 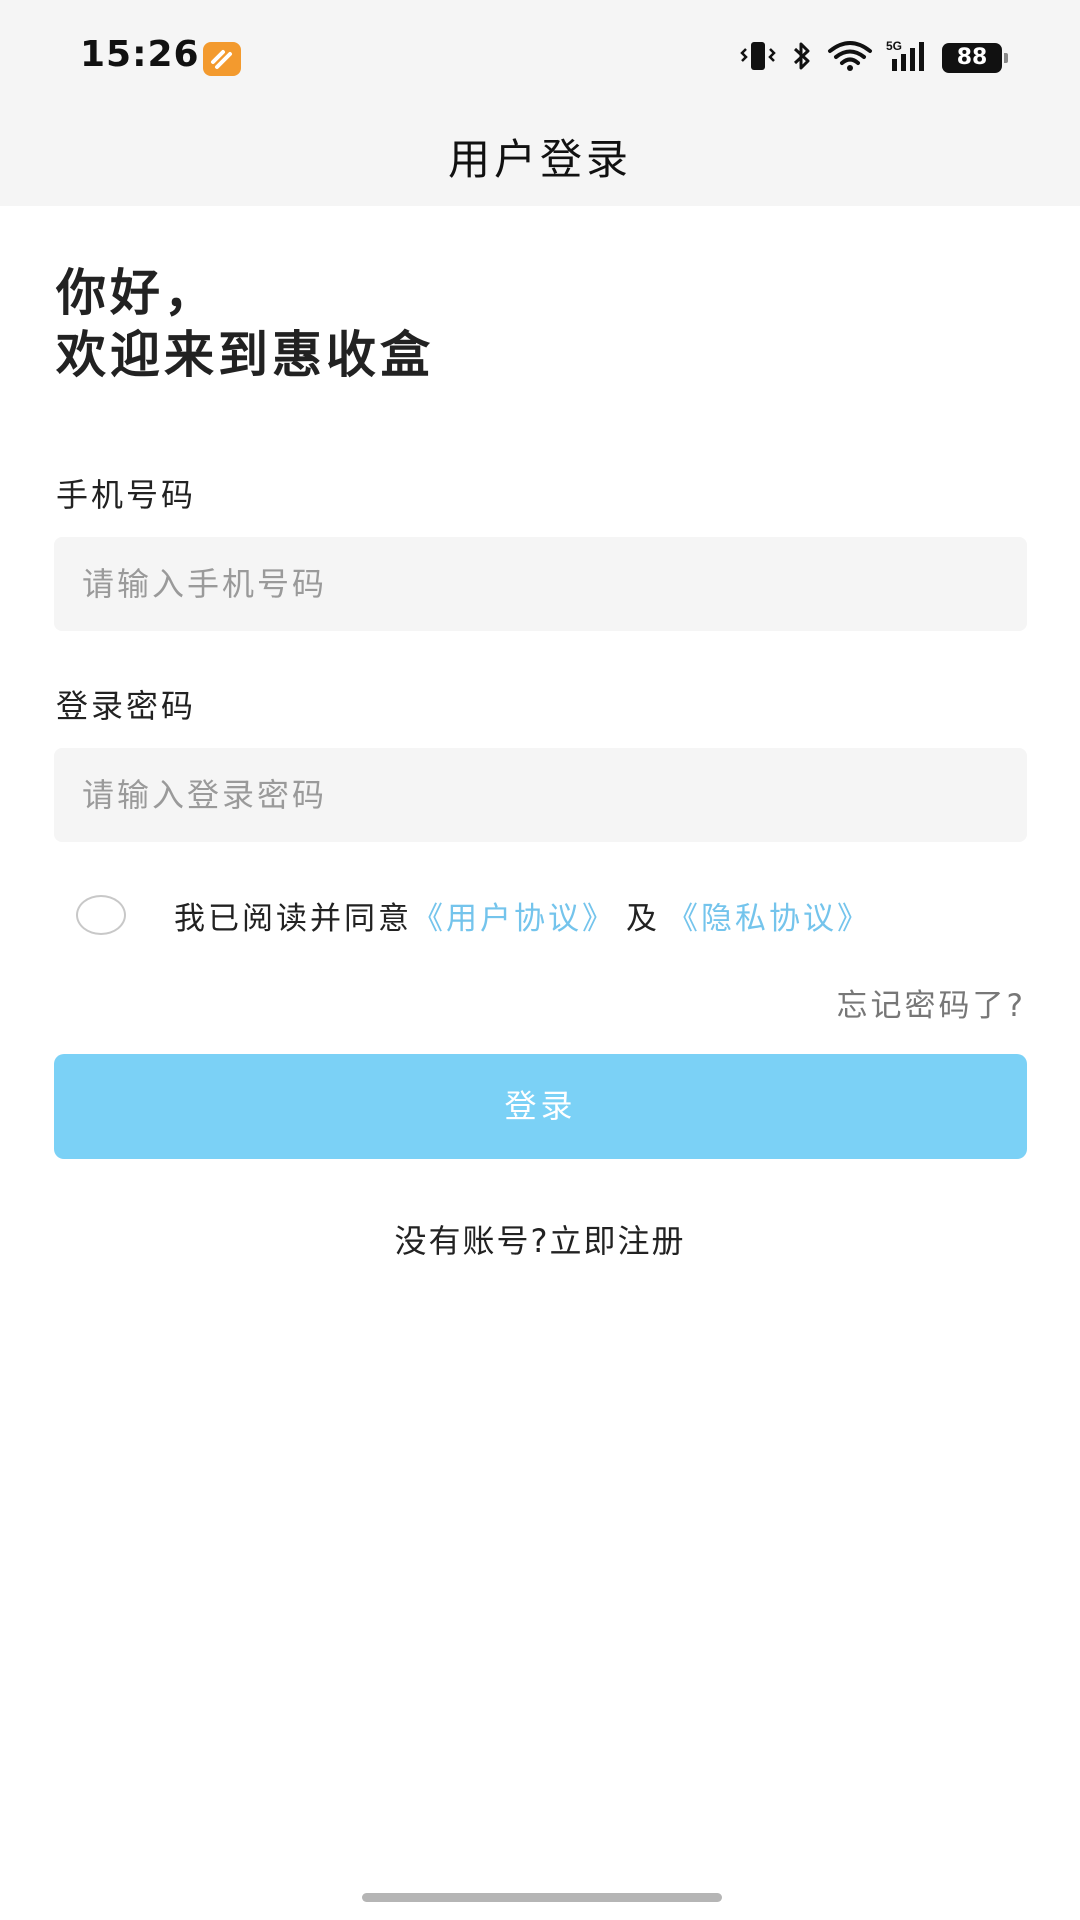 What do you see at coordinates (894, 46) in the screenshot?
I see `network-type: 5G` at bounding box center [894, 46].